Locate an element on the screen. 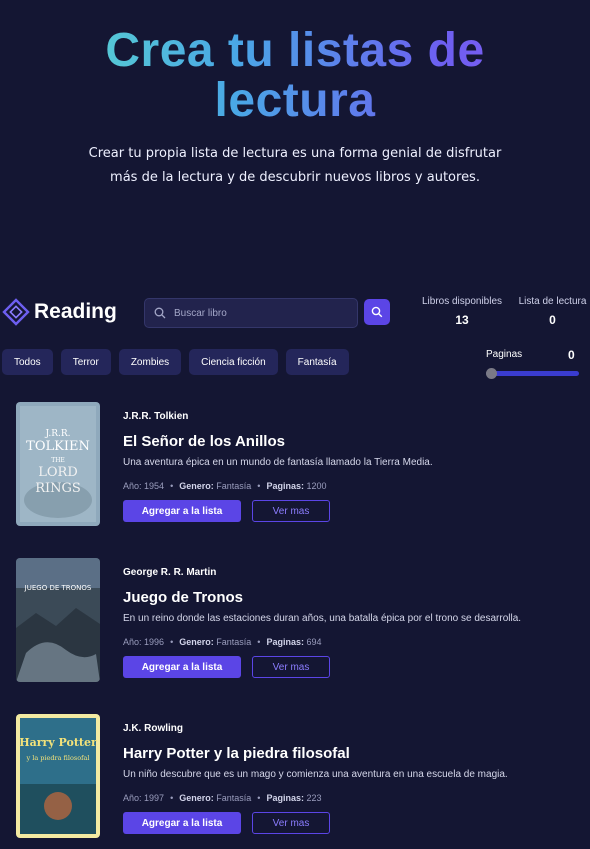 The height and width of the screenshot is (849, 590). filter-chip-terror: Terror is located at coordinates (85, 362).